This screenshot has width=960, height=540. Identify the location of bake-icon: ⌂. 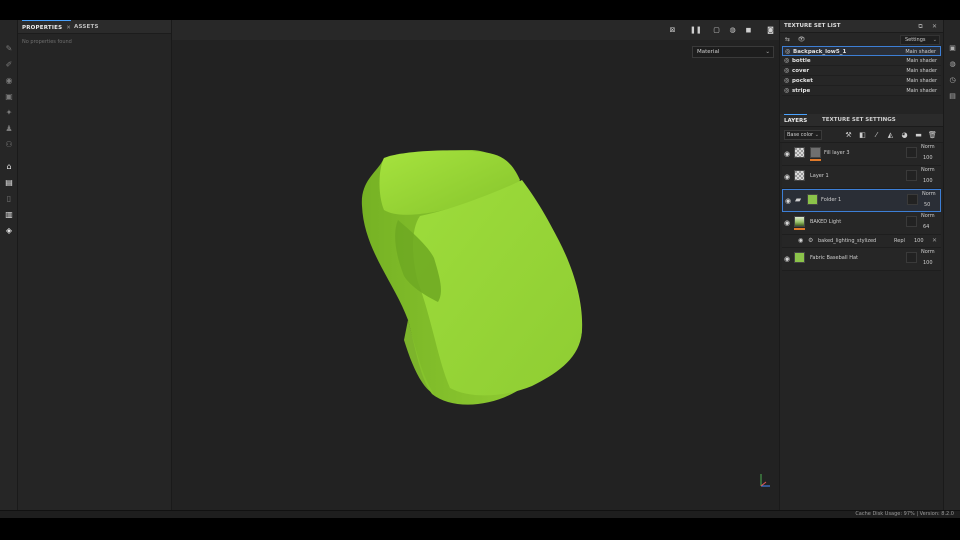
(9, 167).